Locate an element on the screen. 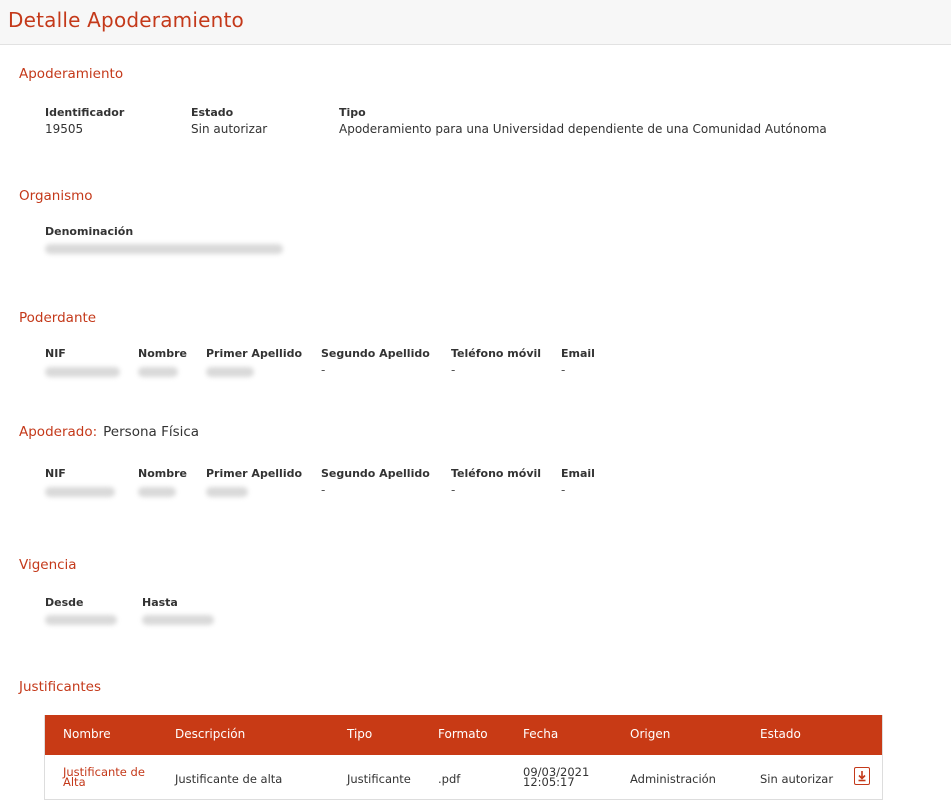  redacted-hasta is located at coordinates (178, 620).